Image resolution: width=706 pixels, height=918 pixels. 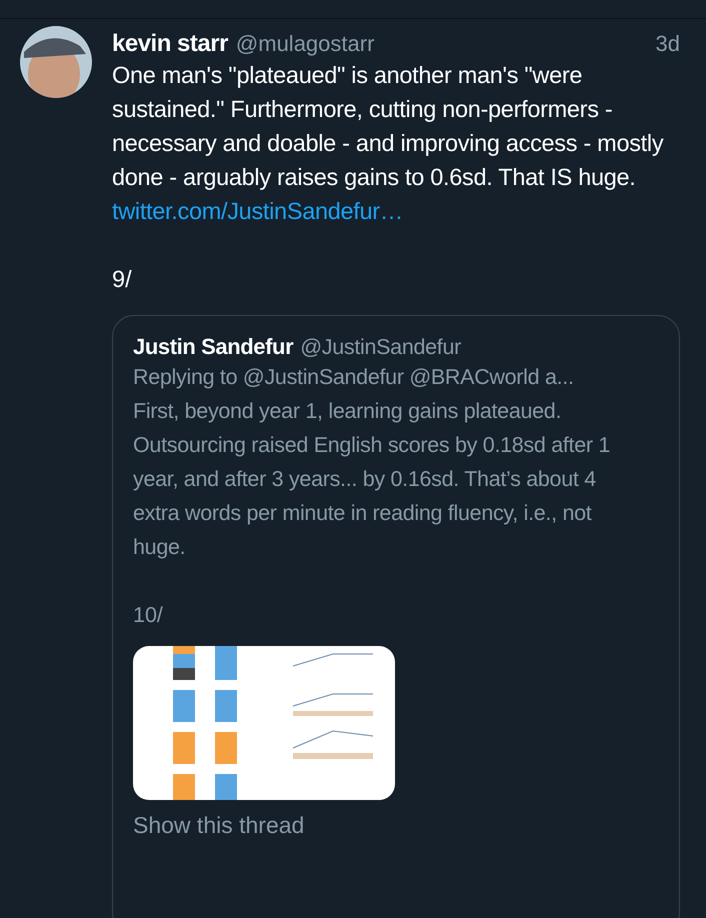 What do you see at coordinates (372, 479) in the screenshot?
I see `quoted-tweet-text: First, beyond year 1, learning gains plateaued. Outsourcing raised English scores by 0.18sd after 1 year, and after 3 years... by 0.16sd. That’s about 4 extra words per minute in reading fluency, i.e., not huge.` at bounding box center [372, 479].